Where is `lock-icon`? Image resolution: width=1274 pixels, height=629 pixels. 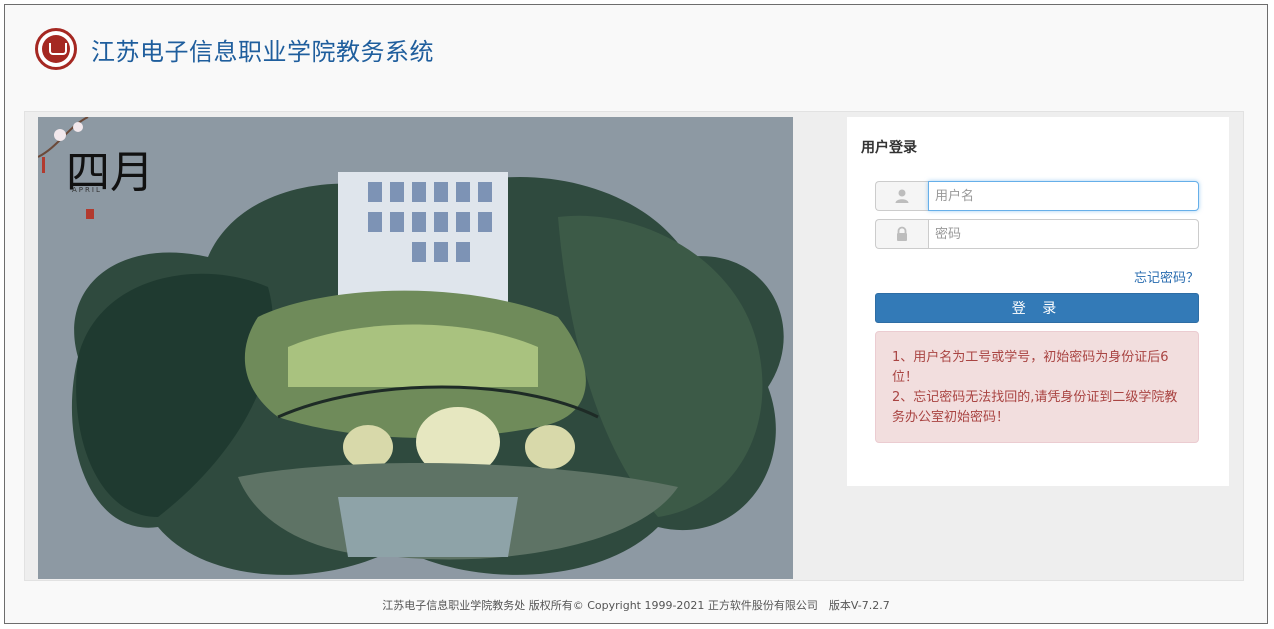 lock-icon is located at coordinates (901, 234).